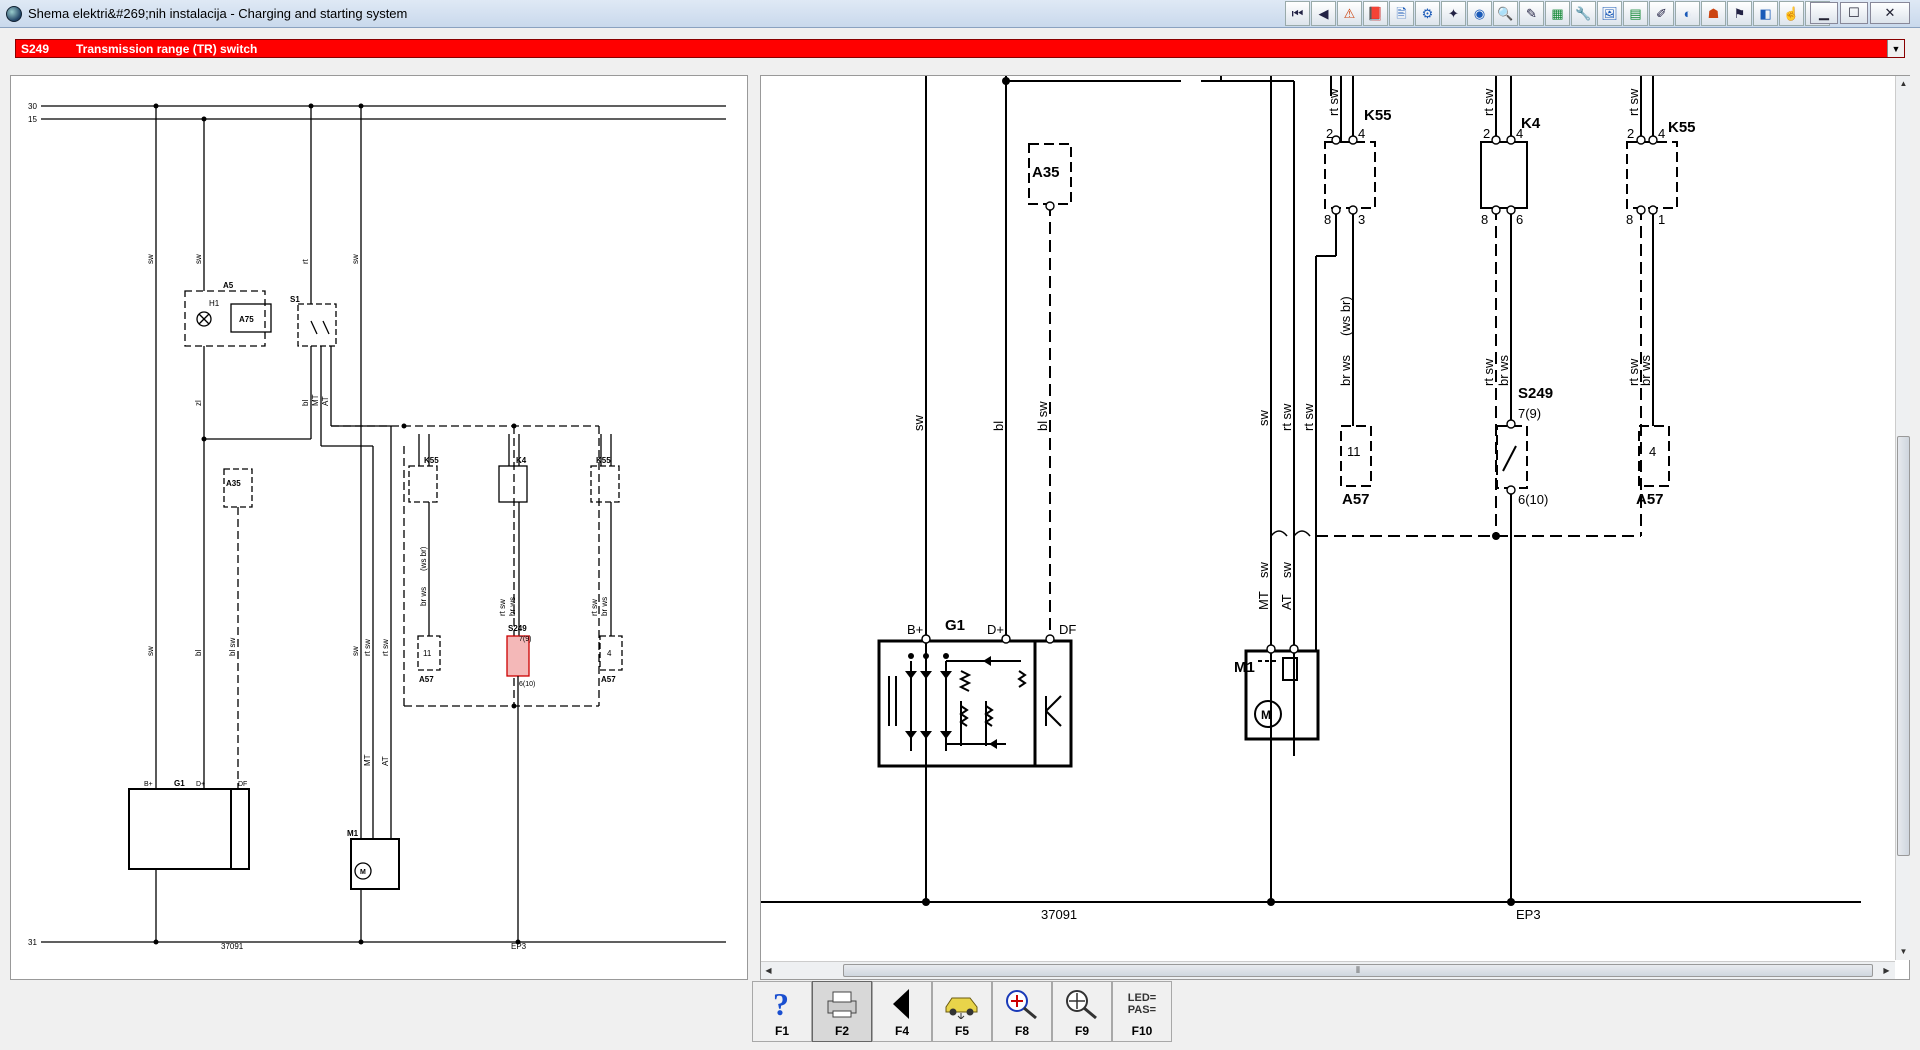  I want to click on table-icon: ▤, so click(1635, 13).